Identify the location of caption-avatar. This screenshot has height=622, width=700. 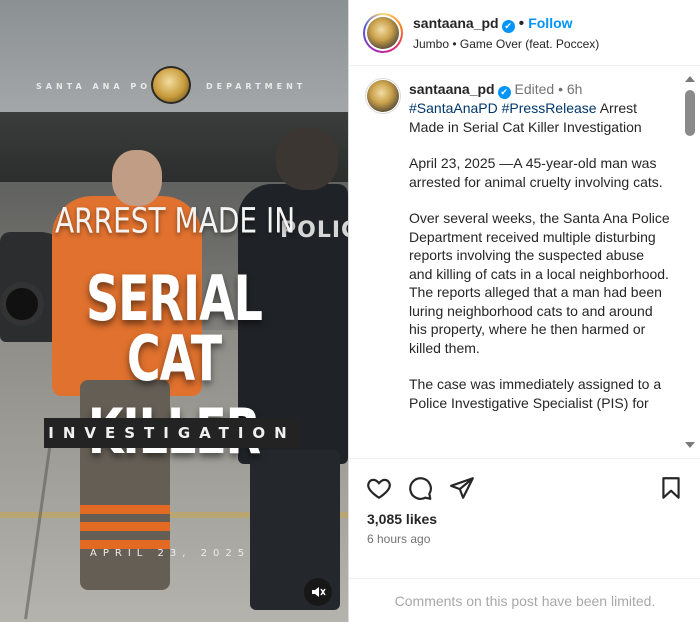
(383, 96).